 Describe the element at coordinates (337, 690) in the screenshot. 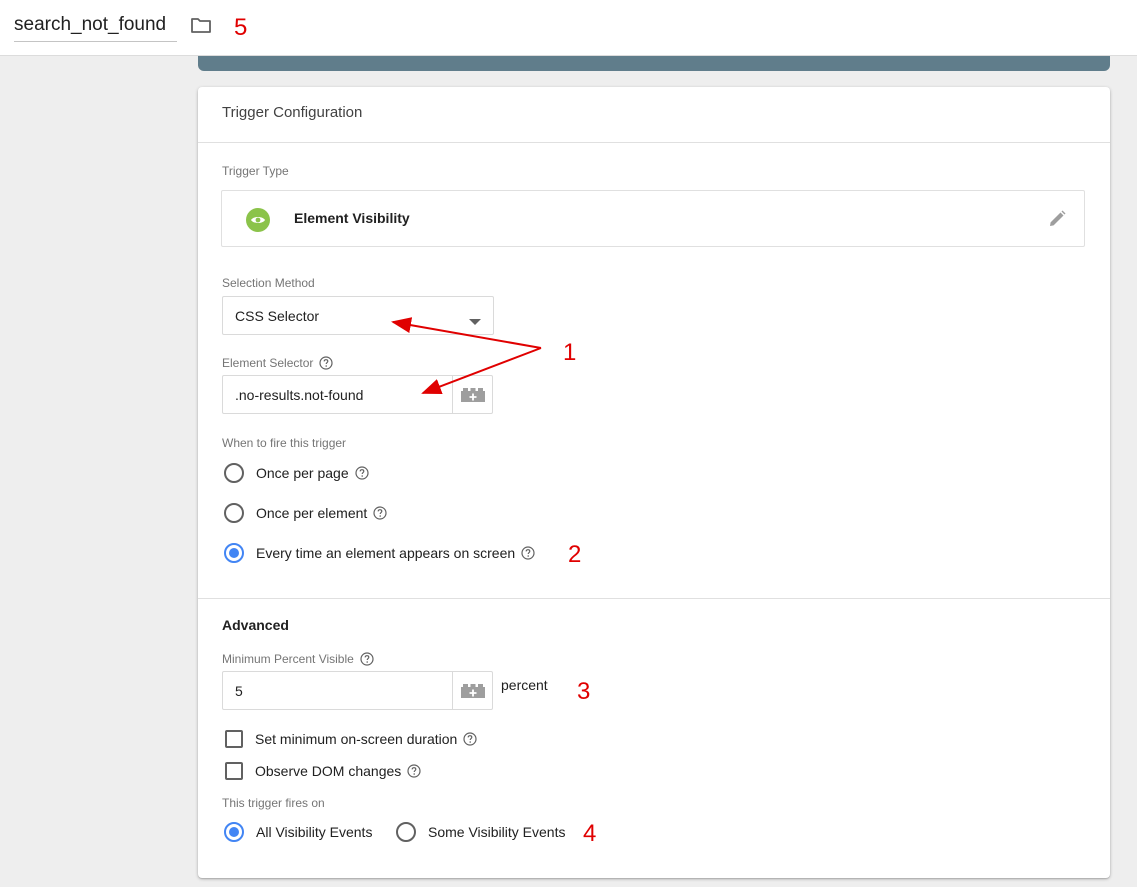

I see `min-percent-input` at that location.